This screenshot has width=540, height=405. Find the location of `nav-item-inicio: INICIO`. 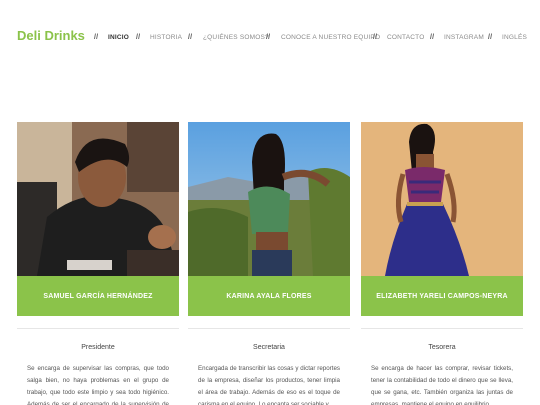

nav-item-inicio: INICIO is located at coordinates (118, 37).